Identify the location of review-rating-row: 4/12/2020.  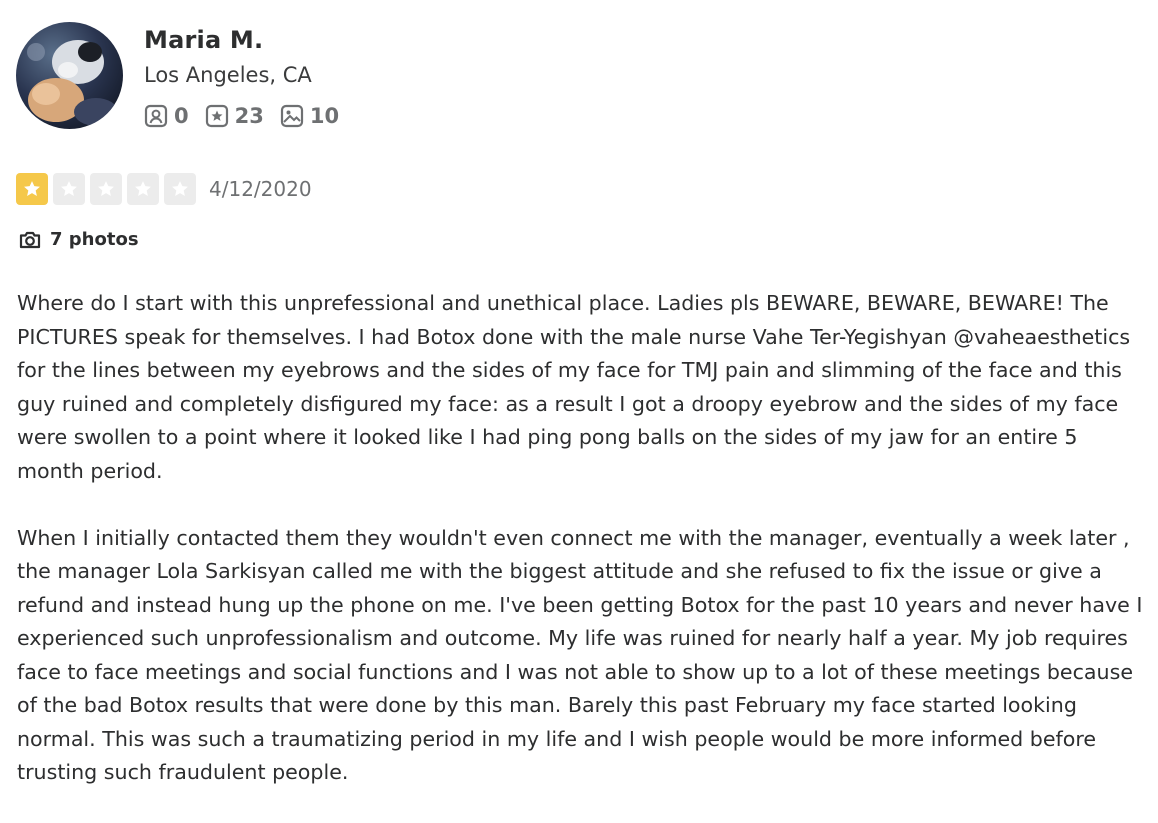
(164, 189).